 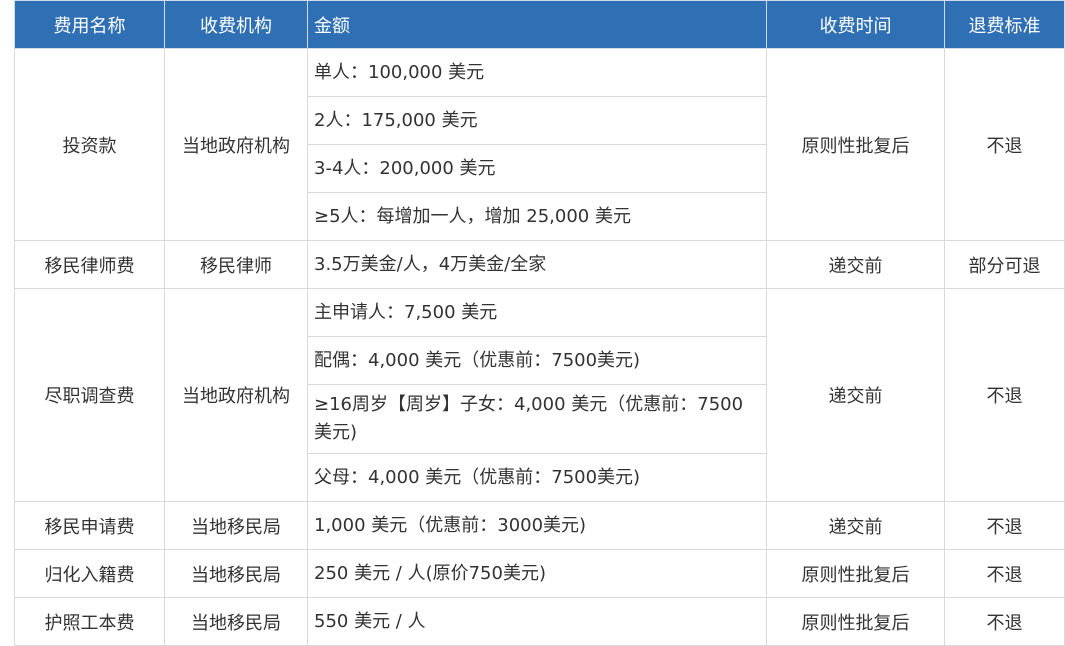 I want to click on amount-cell: 主申请人：7,500 美元, so click(x=537, y=312).